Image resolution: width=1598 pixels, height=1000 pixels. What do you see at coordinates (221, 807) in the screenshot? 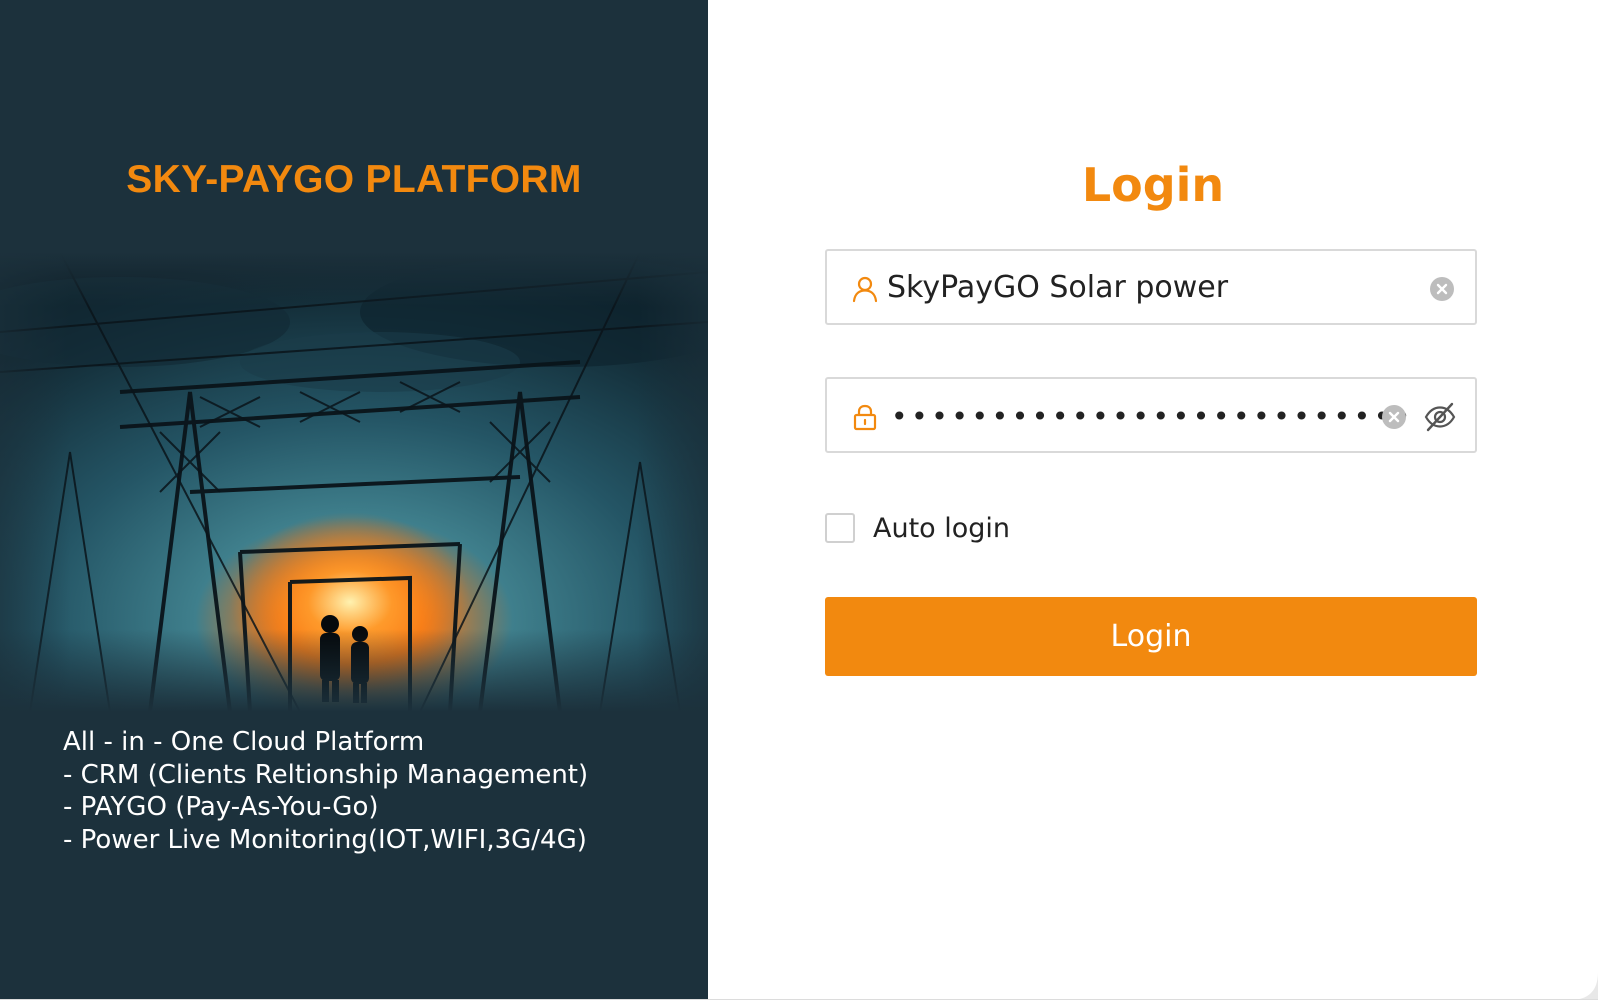
I see `feature-line: - PAYGO (Pay-As-You-Go)` at bounding box center [221, 807].